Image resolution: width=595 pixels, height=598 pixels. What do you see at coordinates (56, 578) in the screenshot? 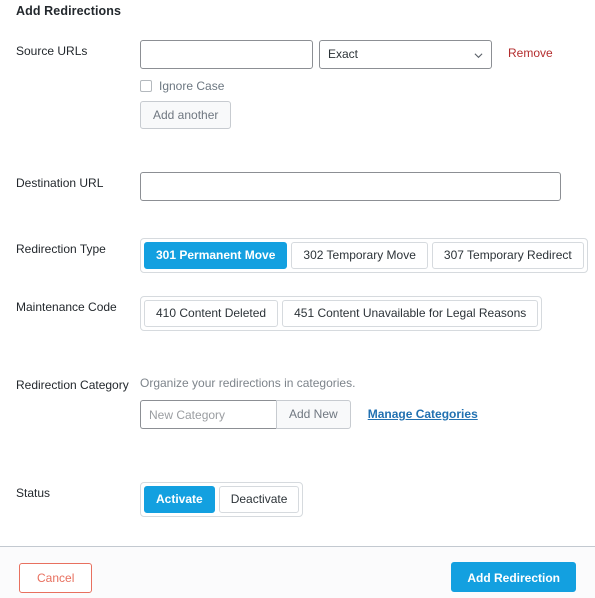
I see `cancel-button: Cancel` at bounding box center [56, 578].